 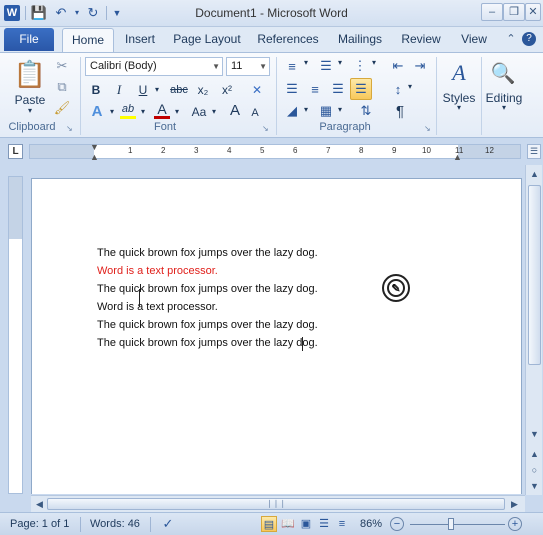 I want to click on tab-insert: Insert, so click(x=140, y=40).